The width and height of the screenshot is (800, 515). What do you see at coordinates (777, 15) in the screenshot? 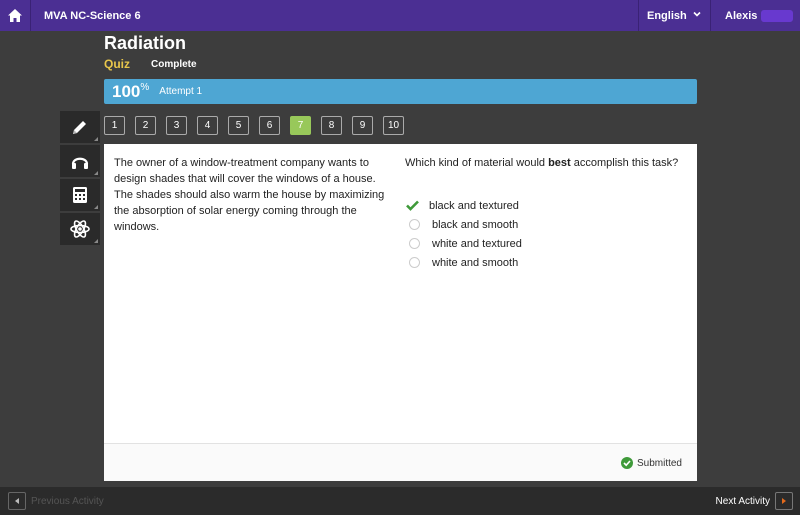
I see `user-name-redacted` at bounding box center [777, 15].